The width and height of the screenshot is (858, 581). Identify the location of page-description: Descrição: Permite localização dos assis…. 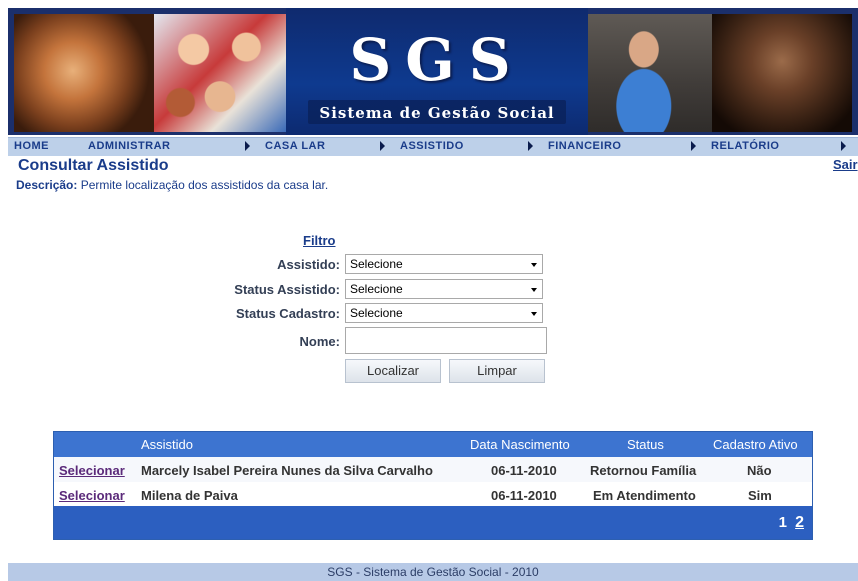
(172, 185).